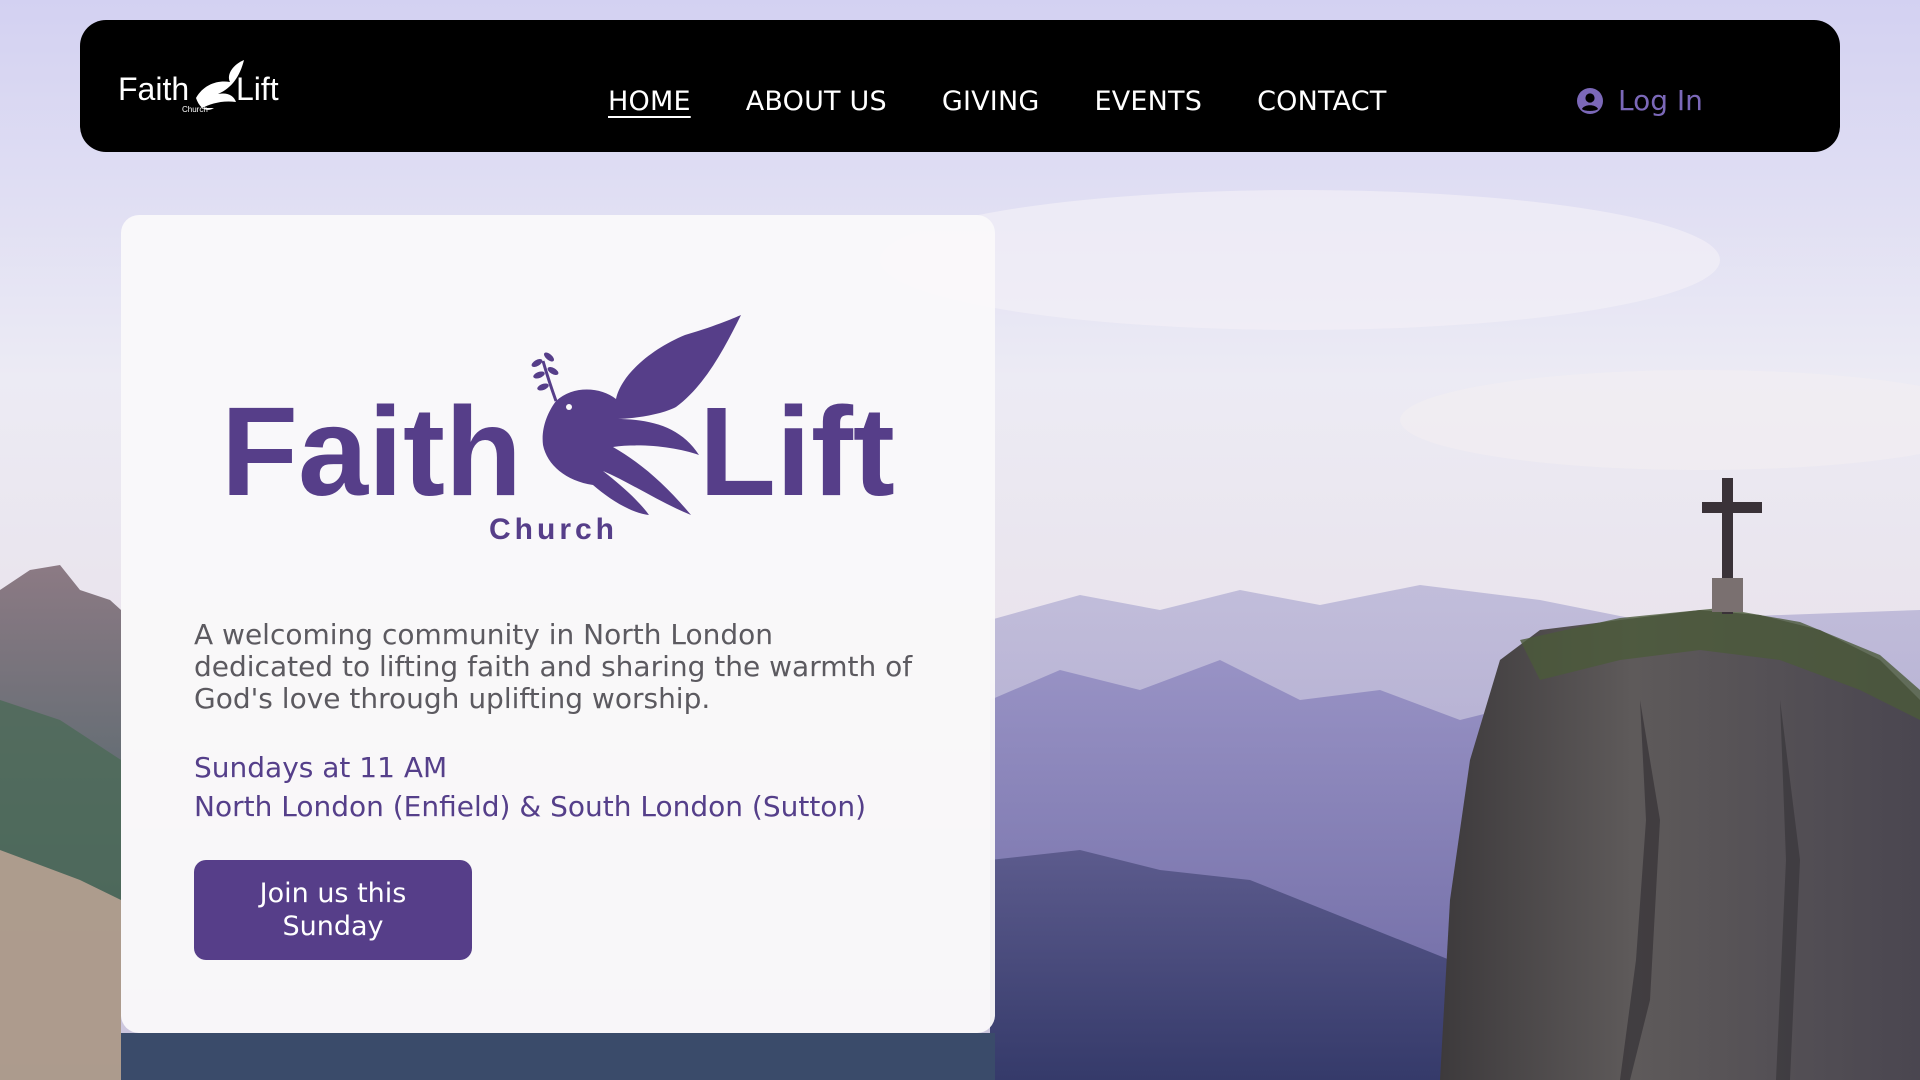 This screenshot has width=1920, height=1080. I want to click on service-time: Sundays at 11 AM, so click(321, 767).